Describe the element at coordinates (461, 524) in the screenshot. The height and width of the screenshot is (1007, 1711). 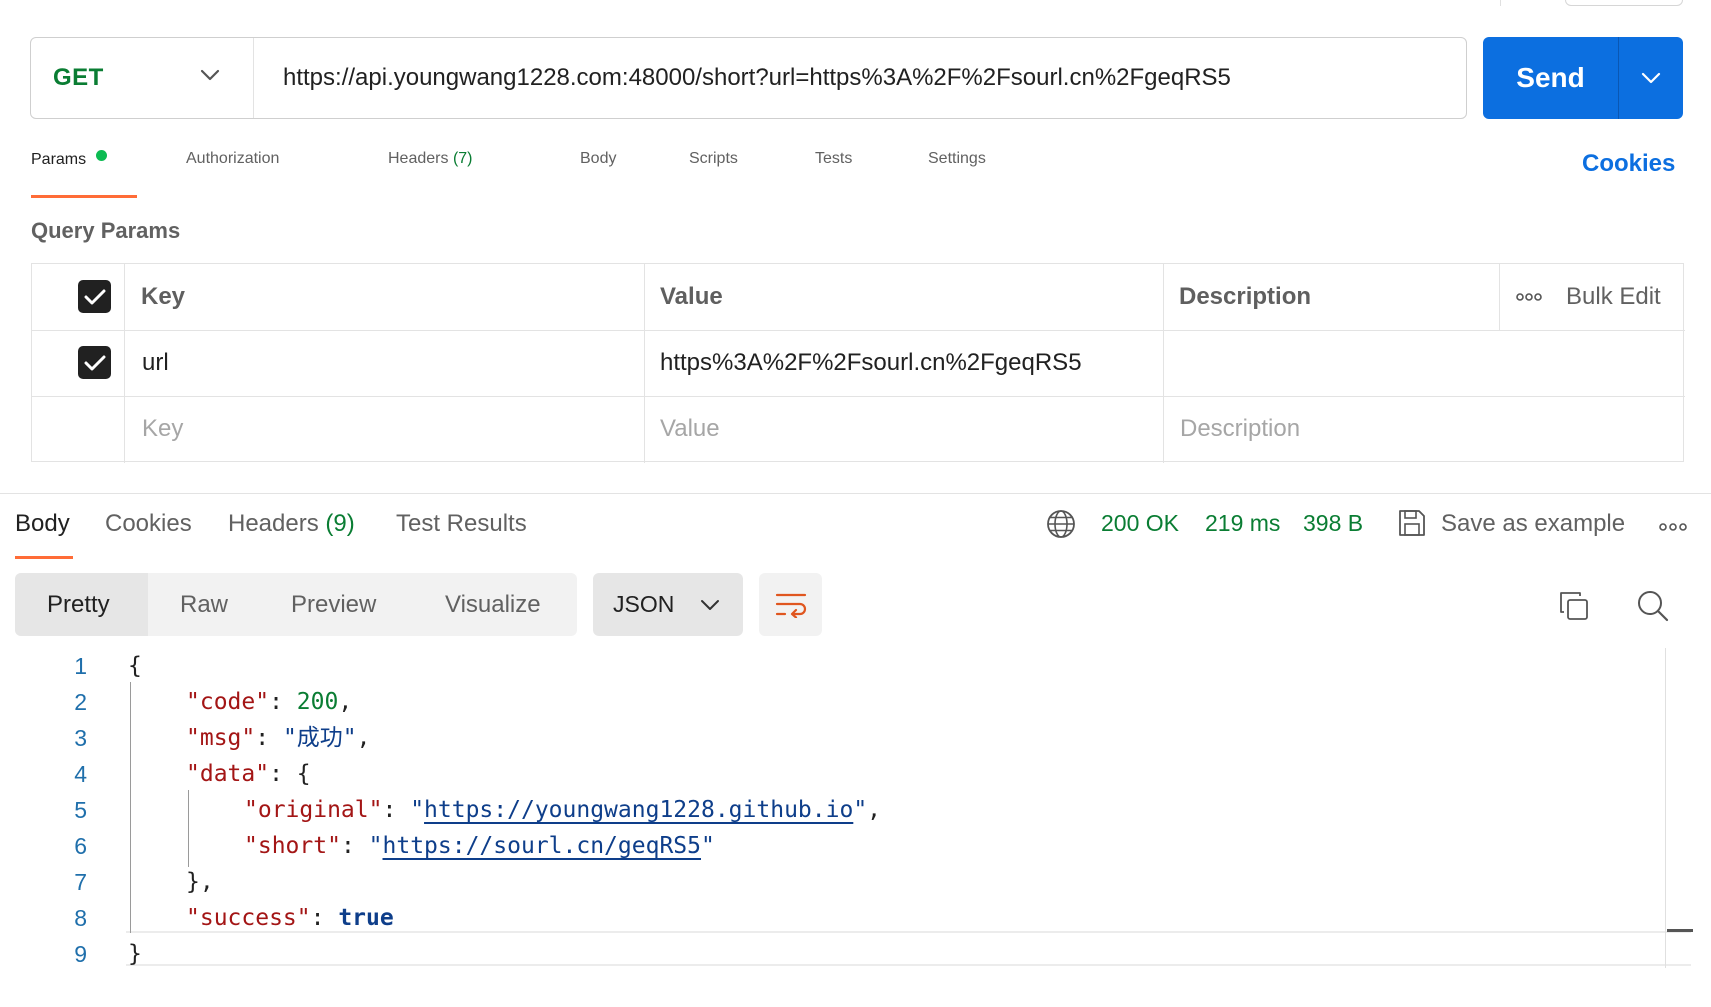
I see `response-tab-test-results: Test Results` at that location.